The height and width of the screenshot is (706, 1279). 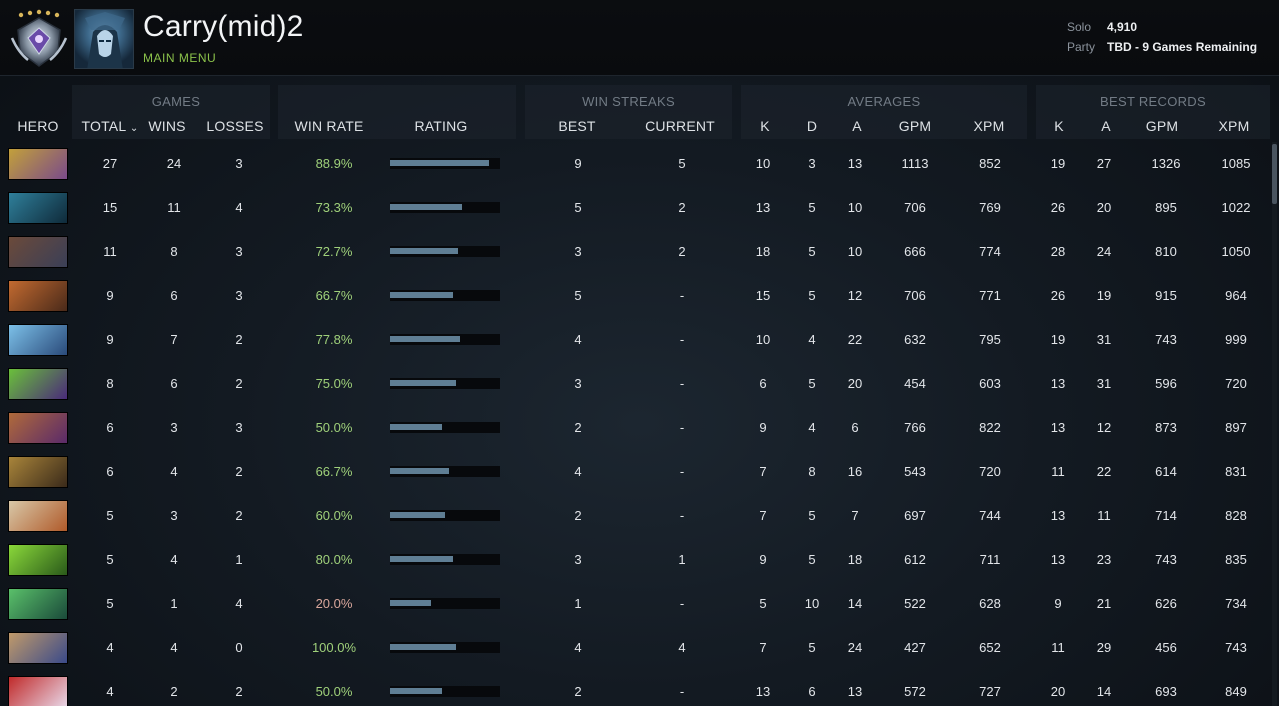 What do you see at coordinates (682, 207) in the screenshot?
I see `current-streak-cell: 2` at bounding box center [682, 207].